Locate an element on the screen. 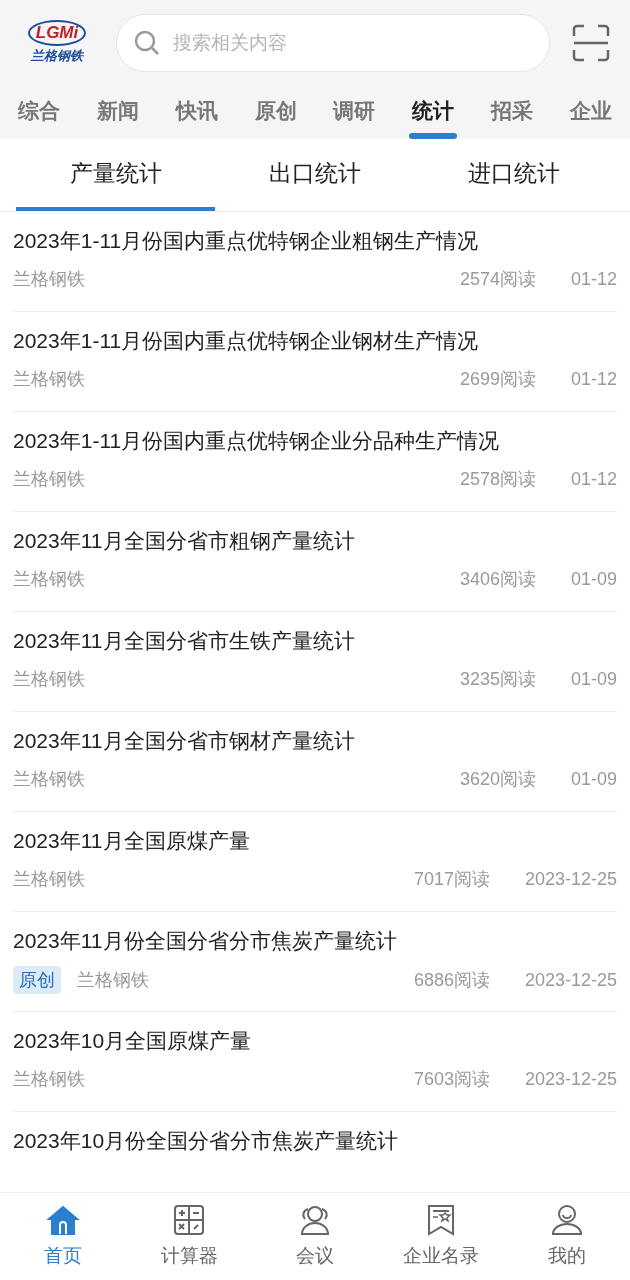 The width and height of the screenshot is (630, 1280). article-title: 2023年1-11月份国内重点优特钢企业分品种生产情况 is located at coordinates (315, 441).